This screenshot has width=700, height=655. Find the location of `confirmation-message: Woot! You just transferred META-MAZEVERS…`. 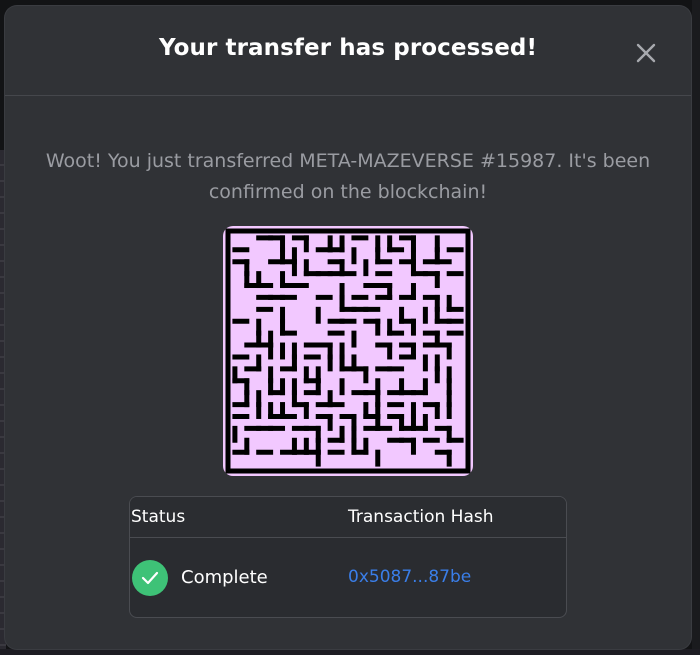

confirmation-message: Woot! You just transferred META-MAZEVERS… is located at coordinates (348, 176).